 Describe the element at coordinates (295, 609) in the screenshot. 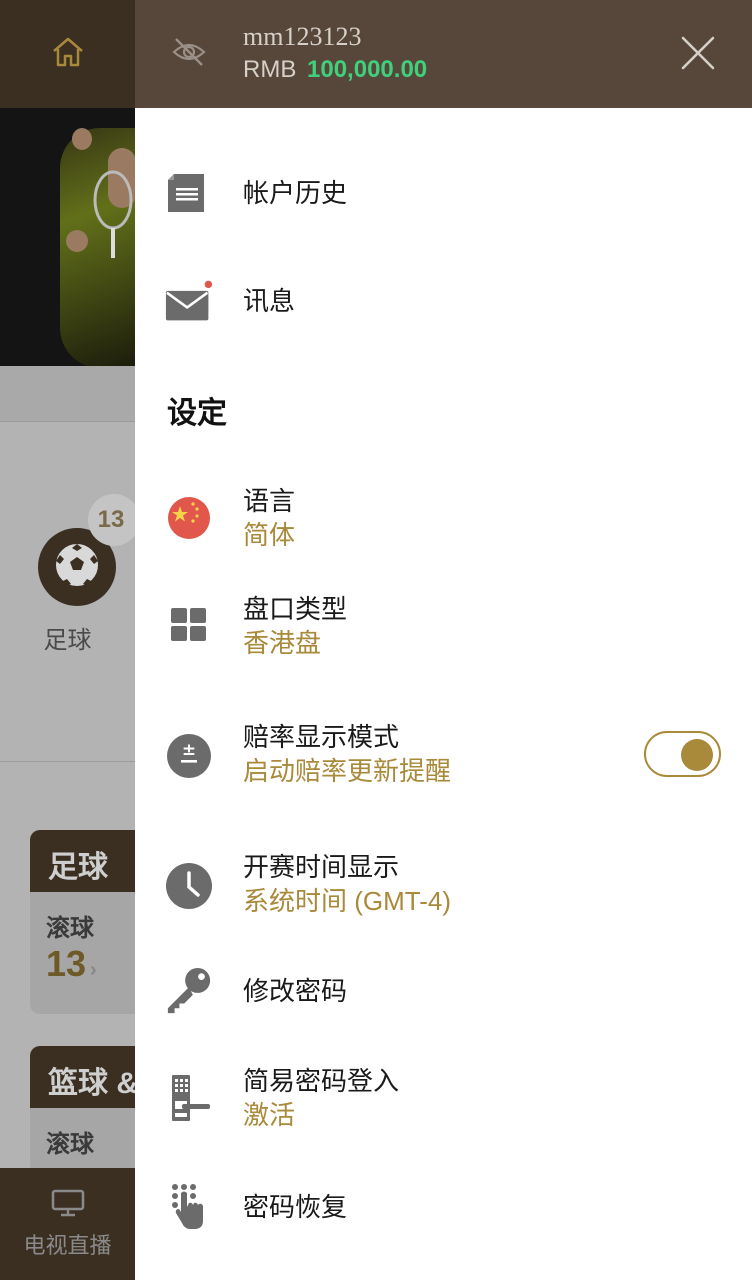

I see `menu-label: 盘口类型` at that location.